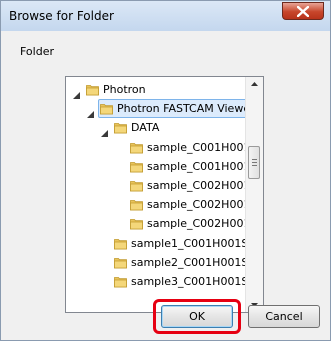 The height and width of the screenshot is (341, 331). I want to click on tree-item-label: Photron FASTCAM Viewer 3, so click(190, 109).